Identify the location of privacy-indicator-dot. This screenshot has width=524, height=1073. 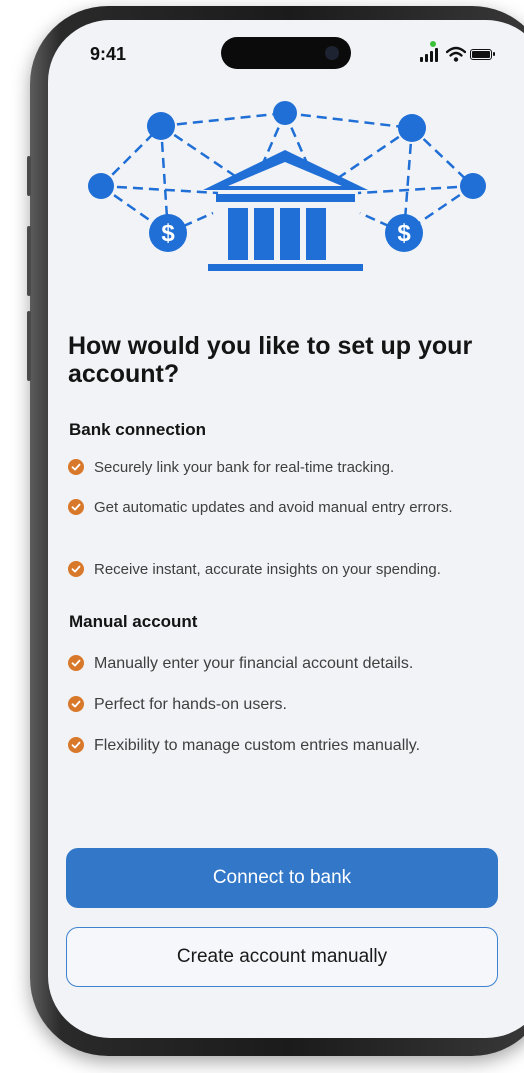
(433, 44).